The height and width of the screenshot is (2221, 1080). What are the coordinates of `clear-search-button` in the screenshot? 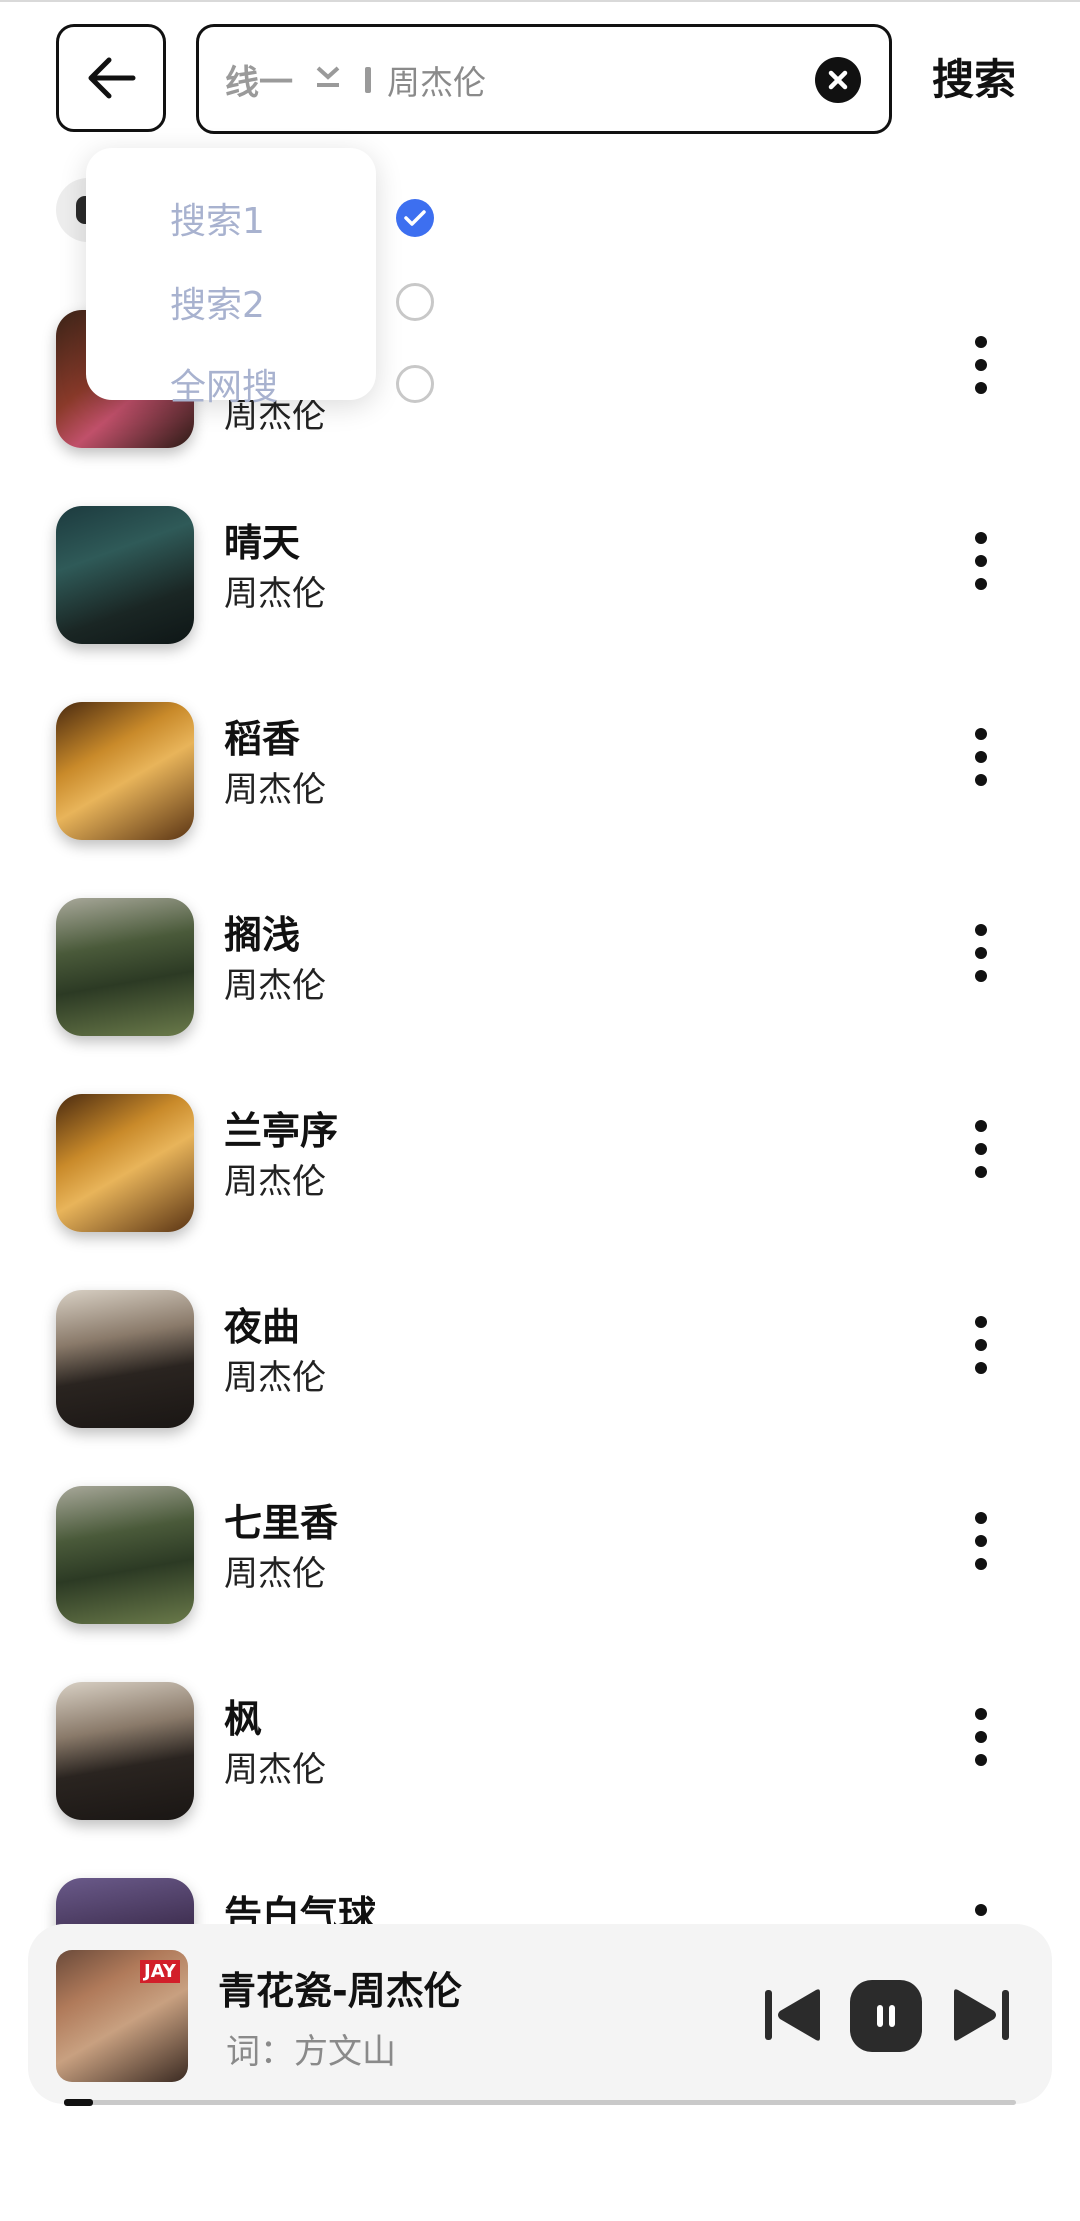 It's located at (838, 80).